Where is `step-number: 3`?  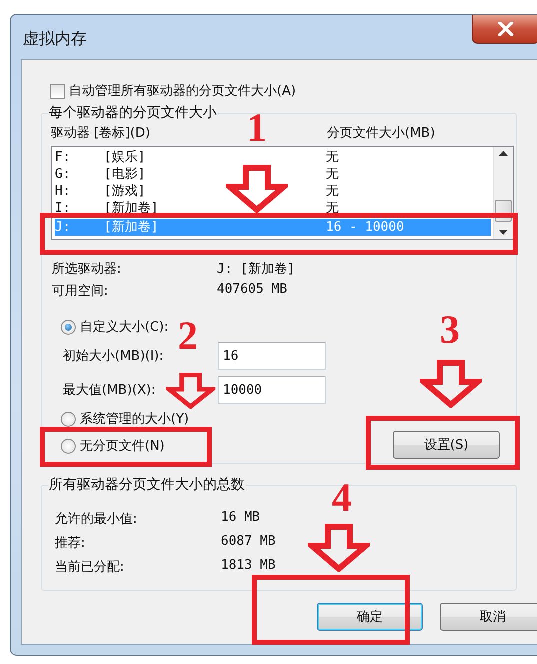
step-number: 3 is located at coordinates (450, 330).